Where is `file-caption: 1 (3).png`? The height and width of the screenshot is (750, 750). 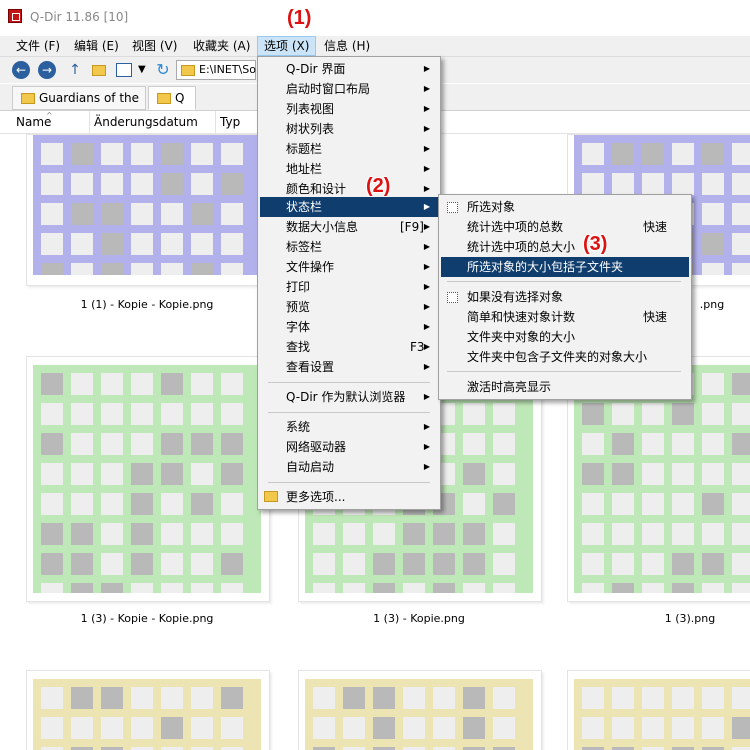 file-caption: 1 (3).png is located at coordinates (690, 618).